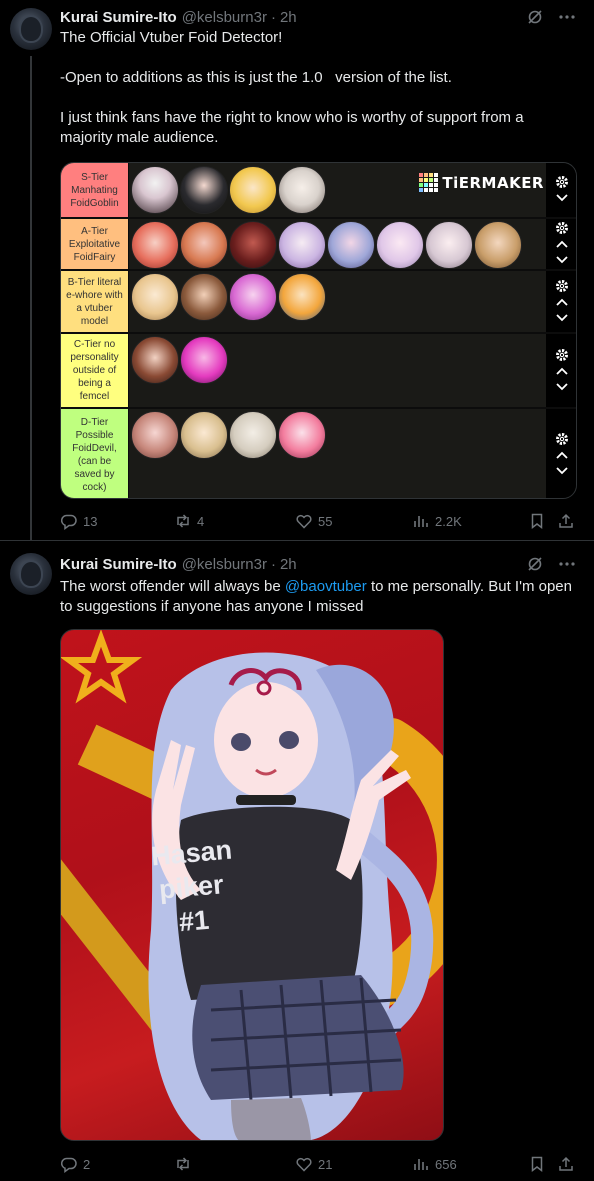  Describe the element at coordinates (313, 1164) in the screenshot. I see `like-button: 21` at that location.